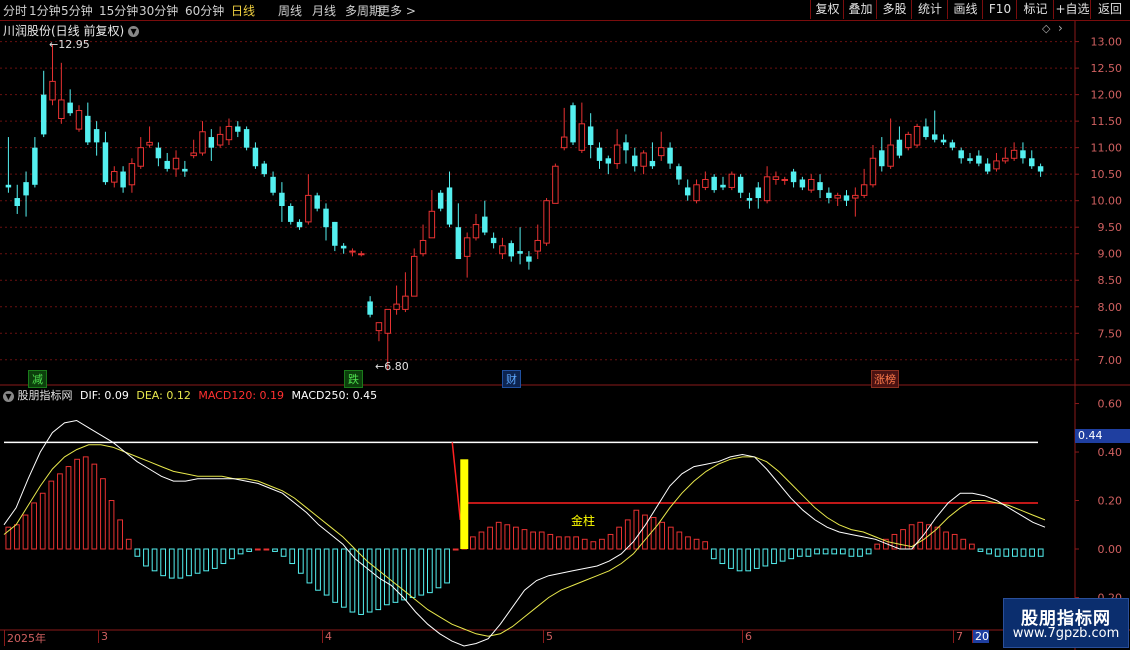 The image size is (1130, 650). Describe the element at coordinates (353, 379) in the screenshot. I see `event-tag-die: 跌` at that location.